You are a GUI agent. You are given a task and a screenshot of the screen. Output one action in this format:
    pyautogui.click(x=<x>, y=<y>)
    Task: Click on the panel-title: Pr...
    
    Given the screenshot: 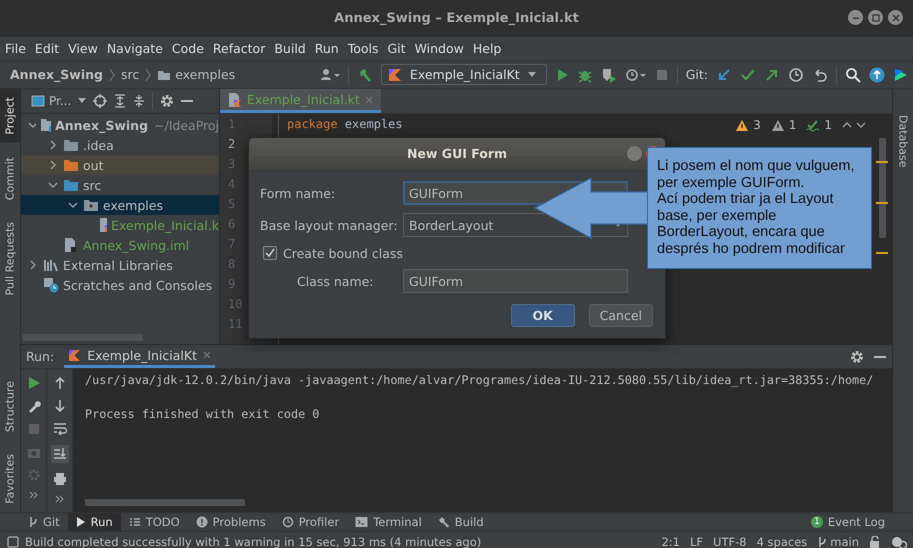 What is the action you would take?
    pyautogui.click(x=60, y=101)
    